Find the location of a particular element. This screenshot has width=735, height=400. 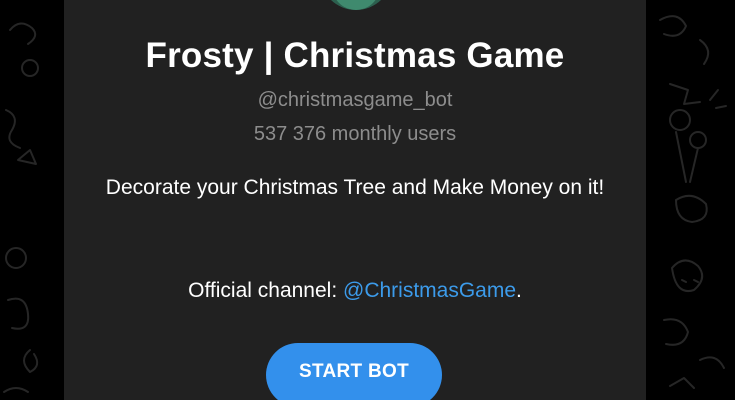

start-bot-button: START BOT is located at coordinates (354, 371).